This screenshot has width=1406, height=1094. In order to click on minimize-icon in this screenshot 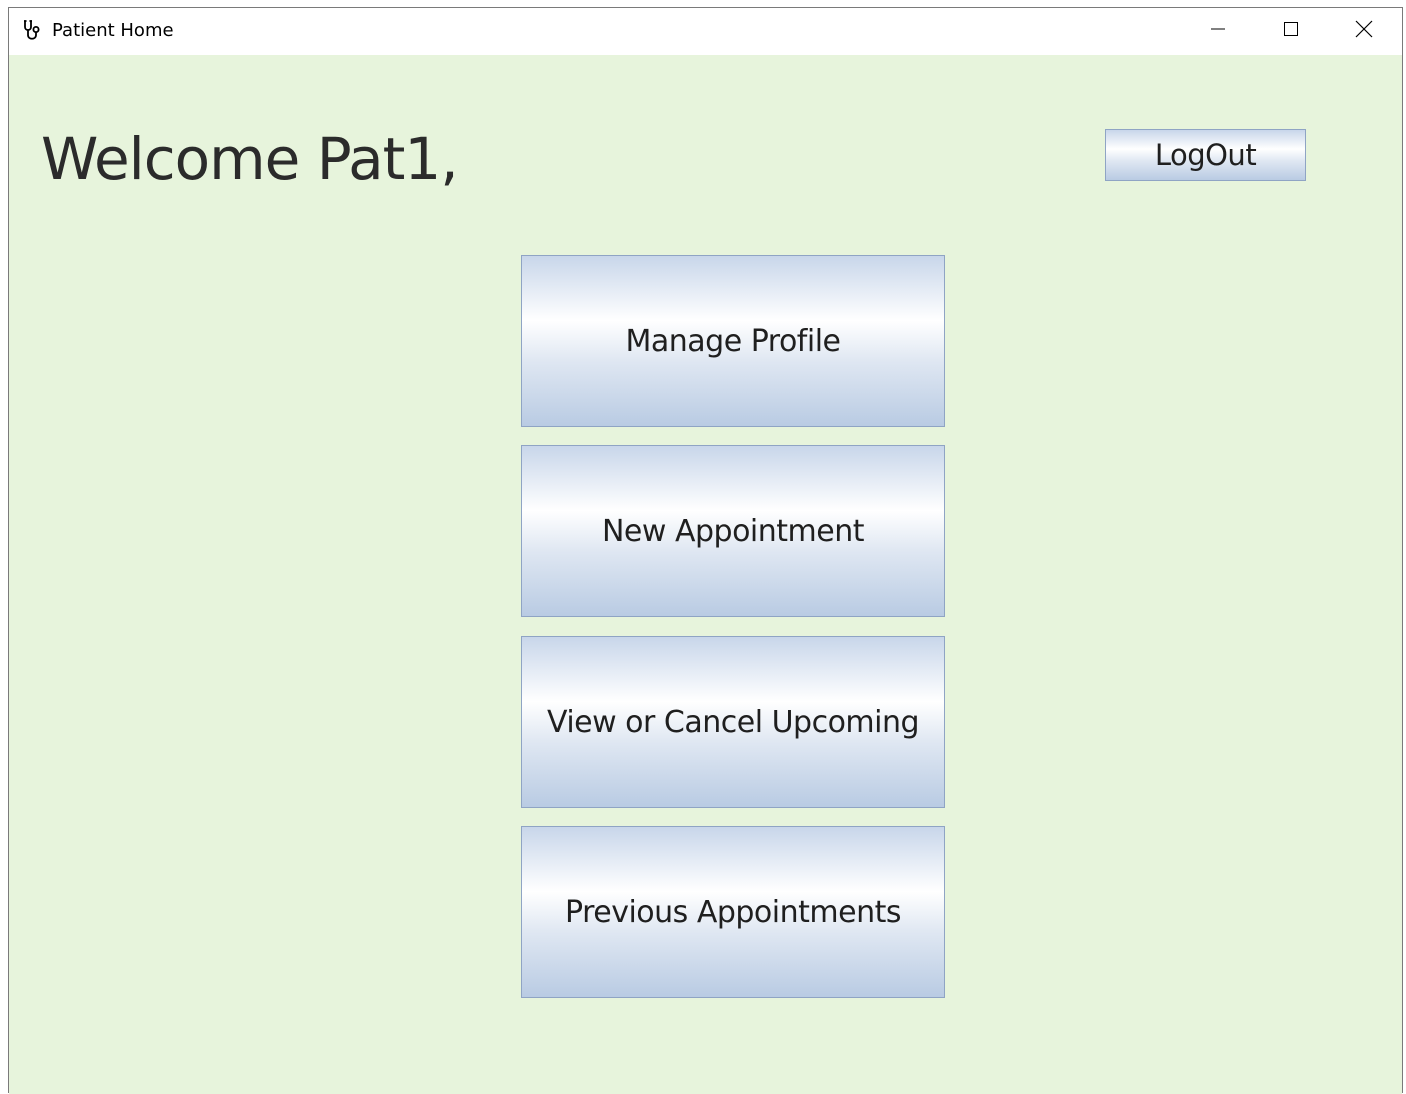, I will do `click(1218, 31)`.